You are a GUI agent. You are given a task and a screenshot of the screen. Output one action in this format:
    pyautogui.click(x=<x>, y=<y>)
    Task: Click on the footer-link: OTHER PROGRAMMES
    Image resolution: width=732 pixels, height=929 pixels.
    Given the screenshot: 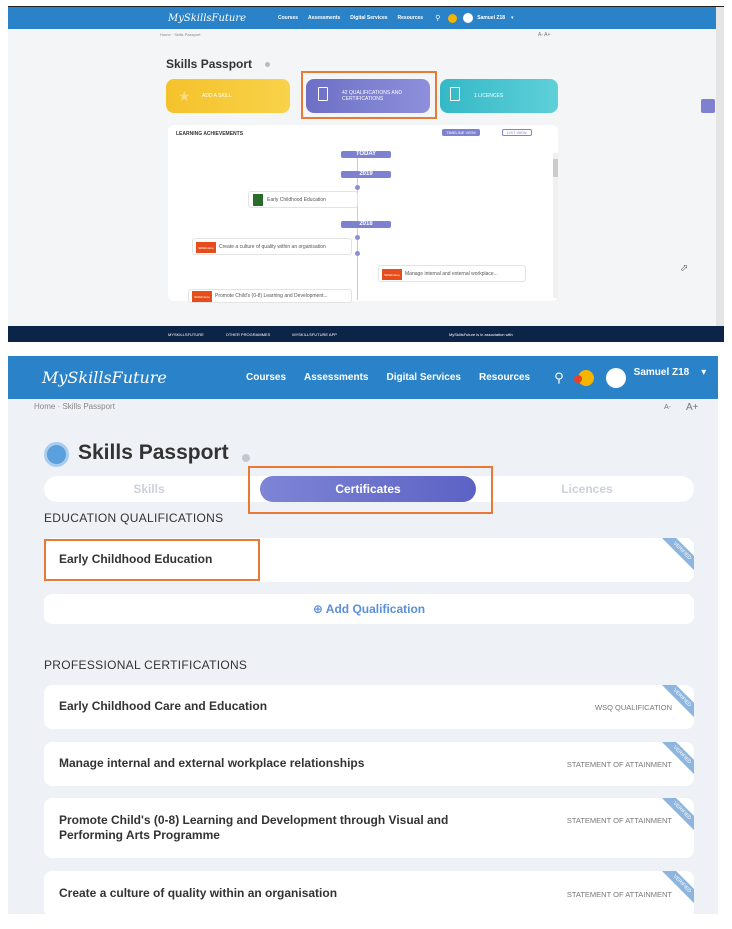 What is the action you would take?
    pyautogui.click(x=248, y=334)
    